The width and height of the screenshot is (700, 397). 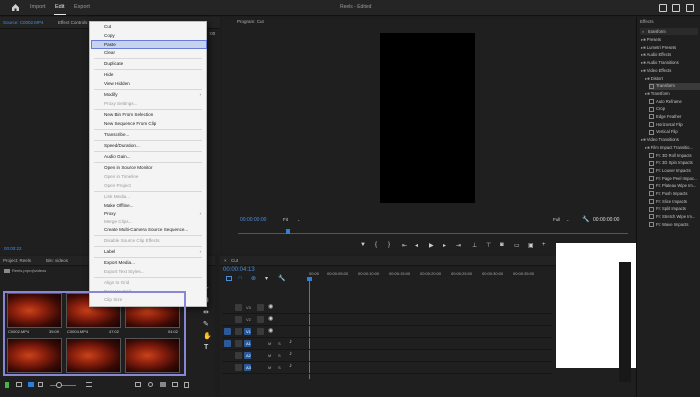 I want to click on effects-folder: ▸■ Video Effects, so click(x=670, y=71).